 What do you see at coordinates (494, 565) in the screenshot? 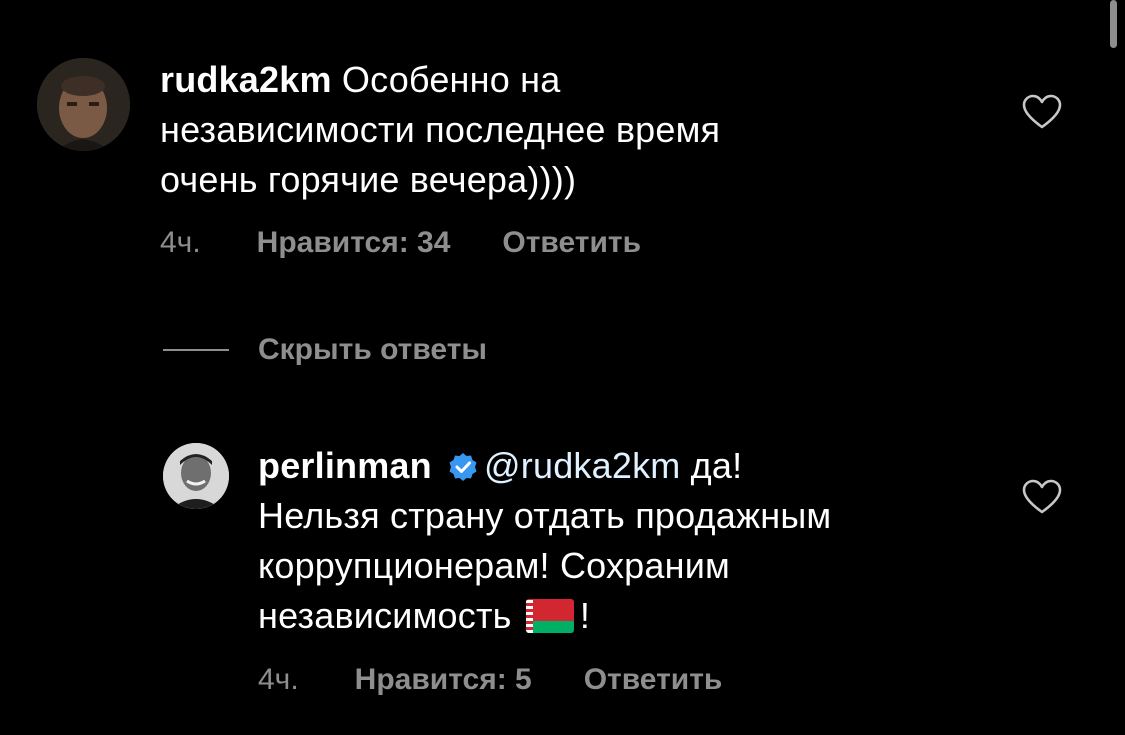
I see `reply-text-line: коррупционерам! Сохраним` at bounding box center [494, 565].